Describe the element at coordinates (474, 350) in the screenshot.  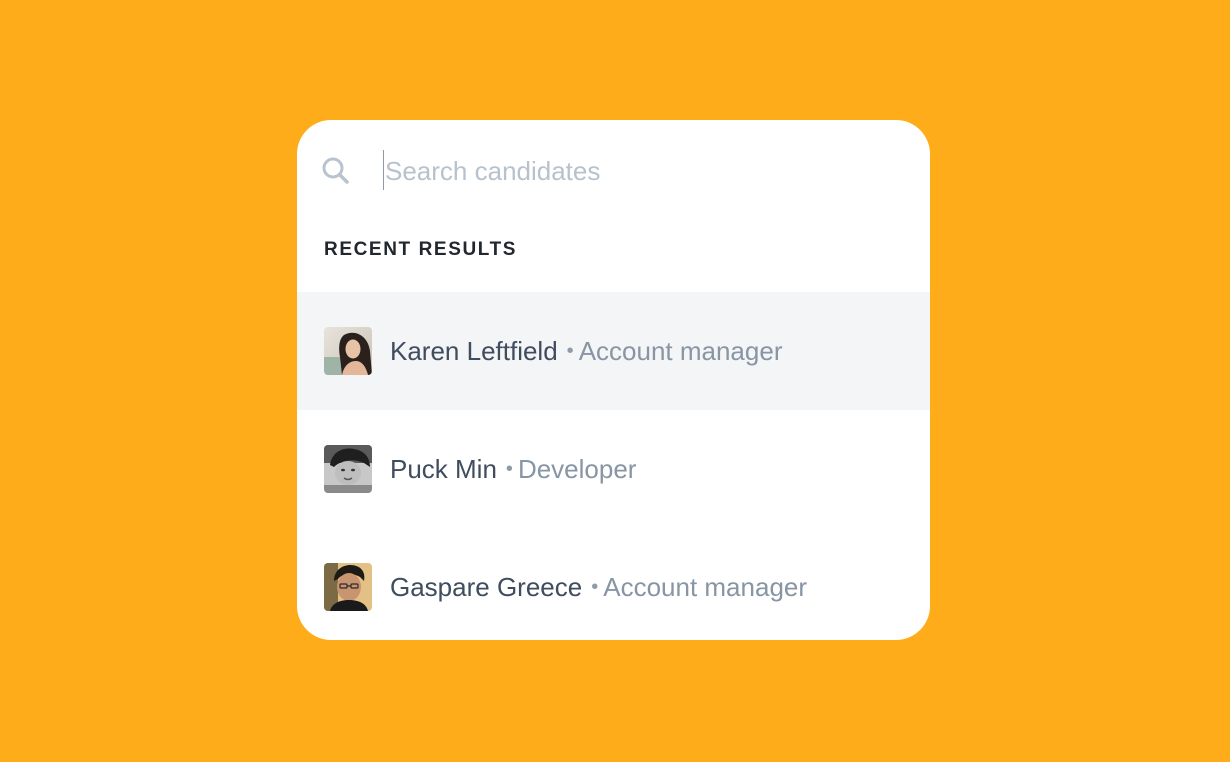
I see `candidate-name: Karen Leftfield` at that location.